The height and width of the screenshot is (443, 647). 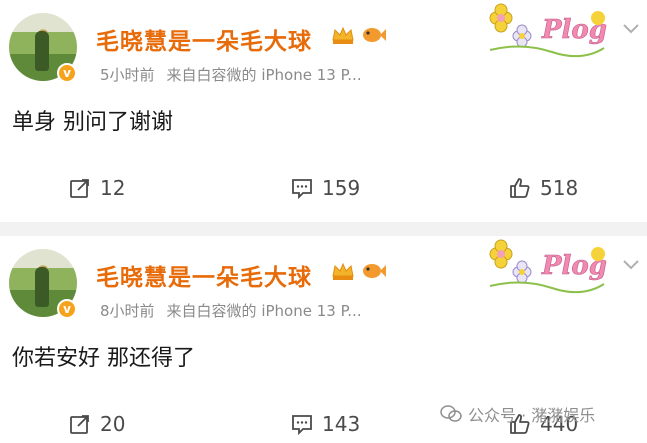 What do you see at coordinates (113, 424) in the screenshot?
I see `repost-count: 20` at bounding box center [113, 424].